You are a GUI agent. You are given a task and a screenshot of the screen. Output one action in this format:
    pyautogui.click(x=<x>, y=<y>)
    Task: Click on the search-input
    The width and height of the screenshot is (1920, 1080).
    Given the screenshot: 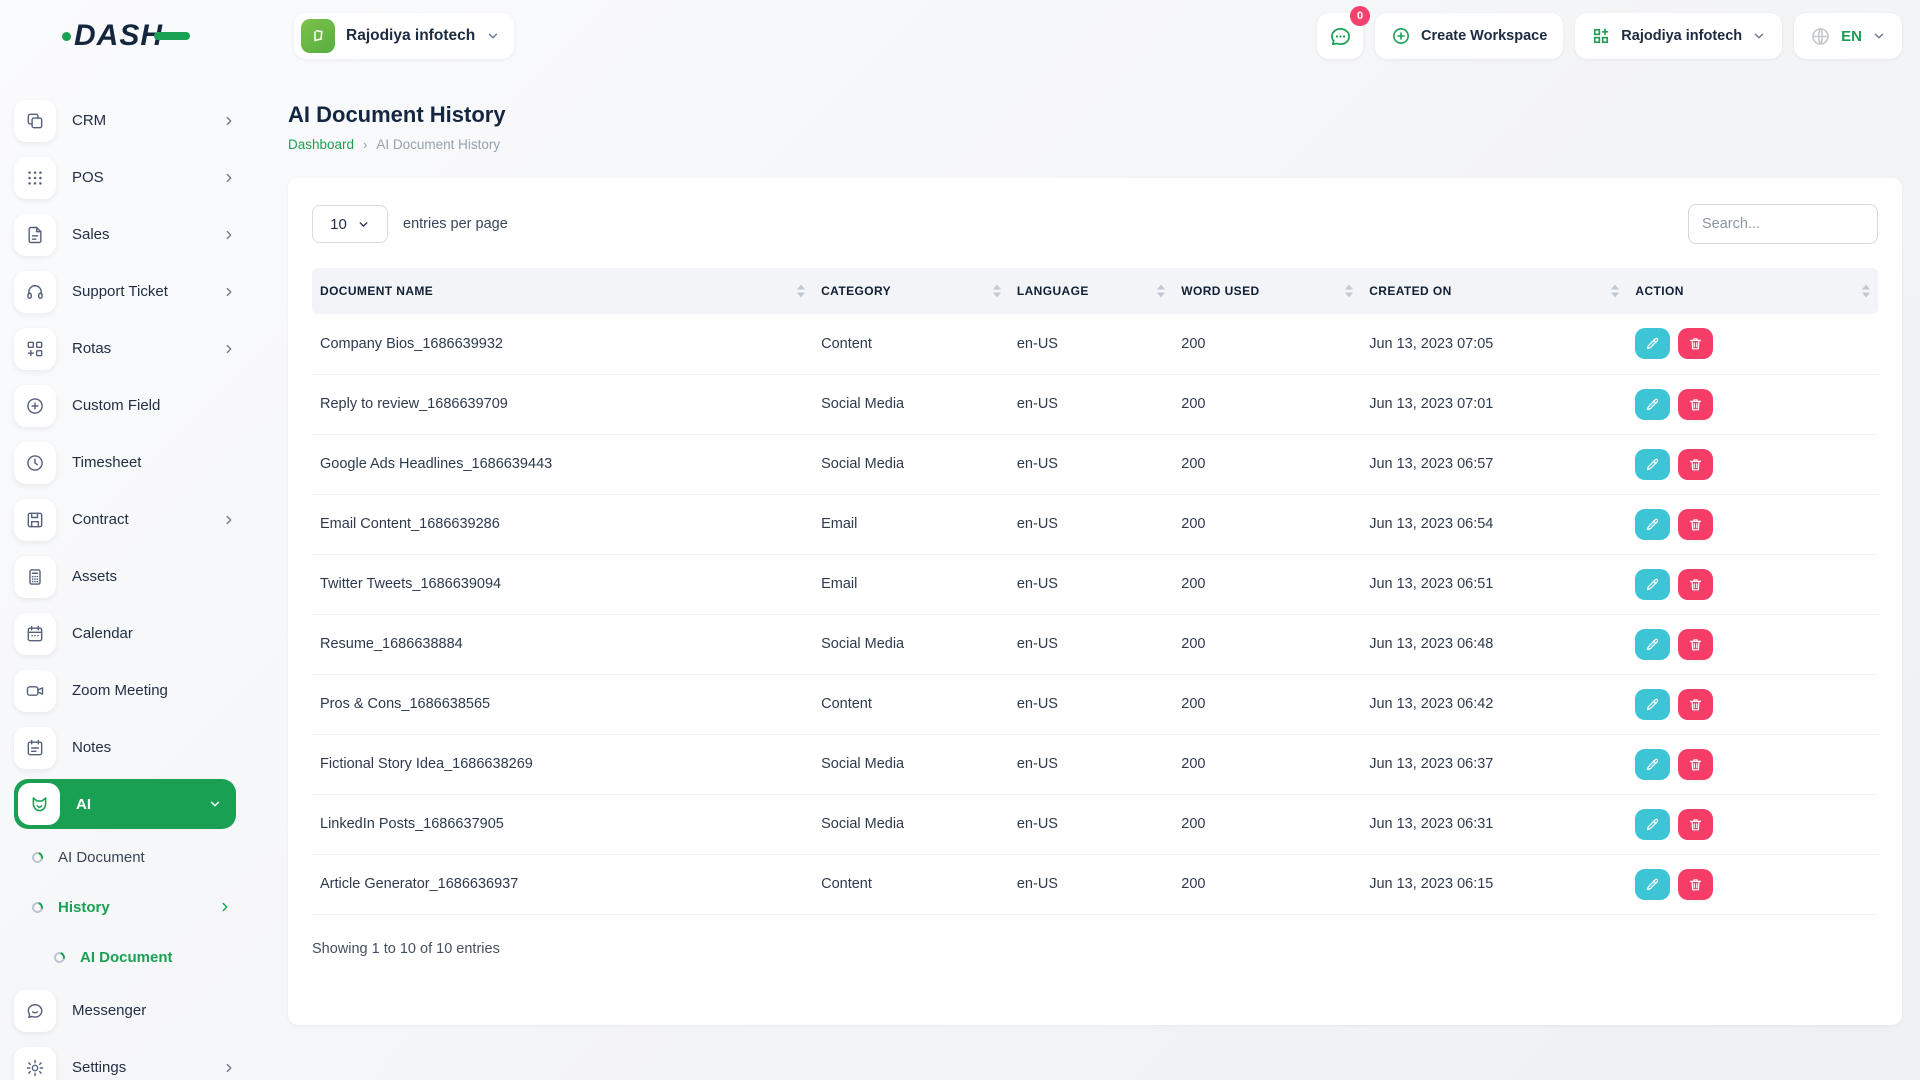 What is the action you would take?
    pyautogui.click(x=1783, y=224)
    